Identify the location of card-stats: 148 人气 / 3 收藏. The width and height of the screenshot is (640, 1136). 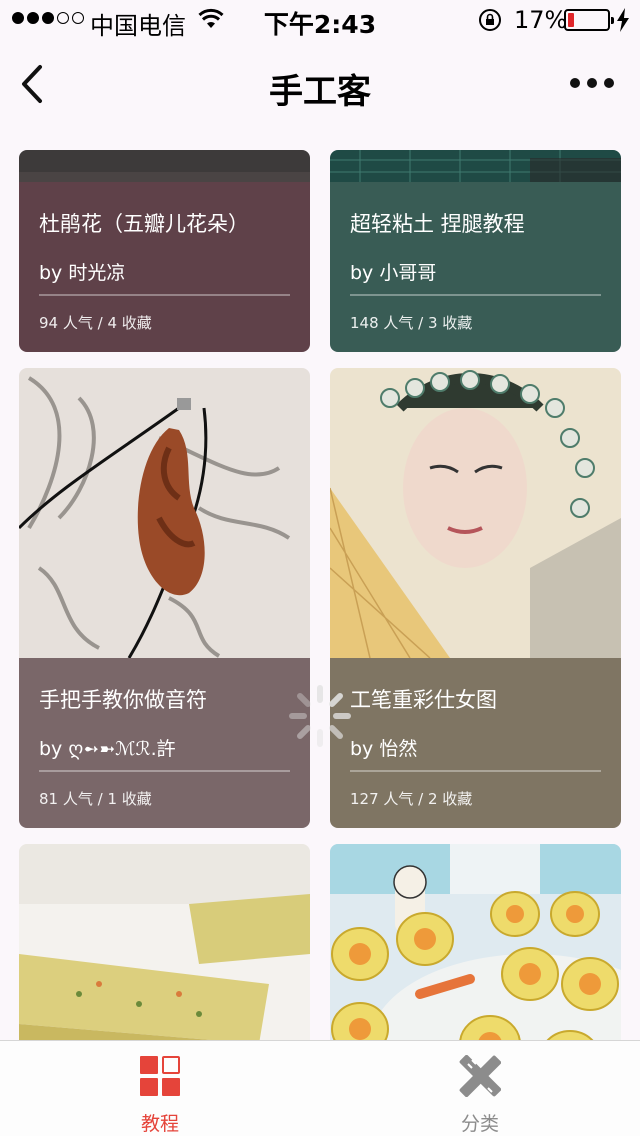
(411, 323).